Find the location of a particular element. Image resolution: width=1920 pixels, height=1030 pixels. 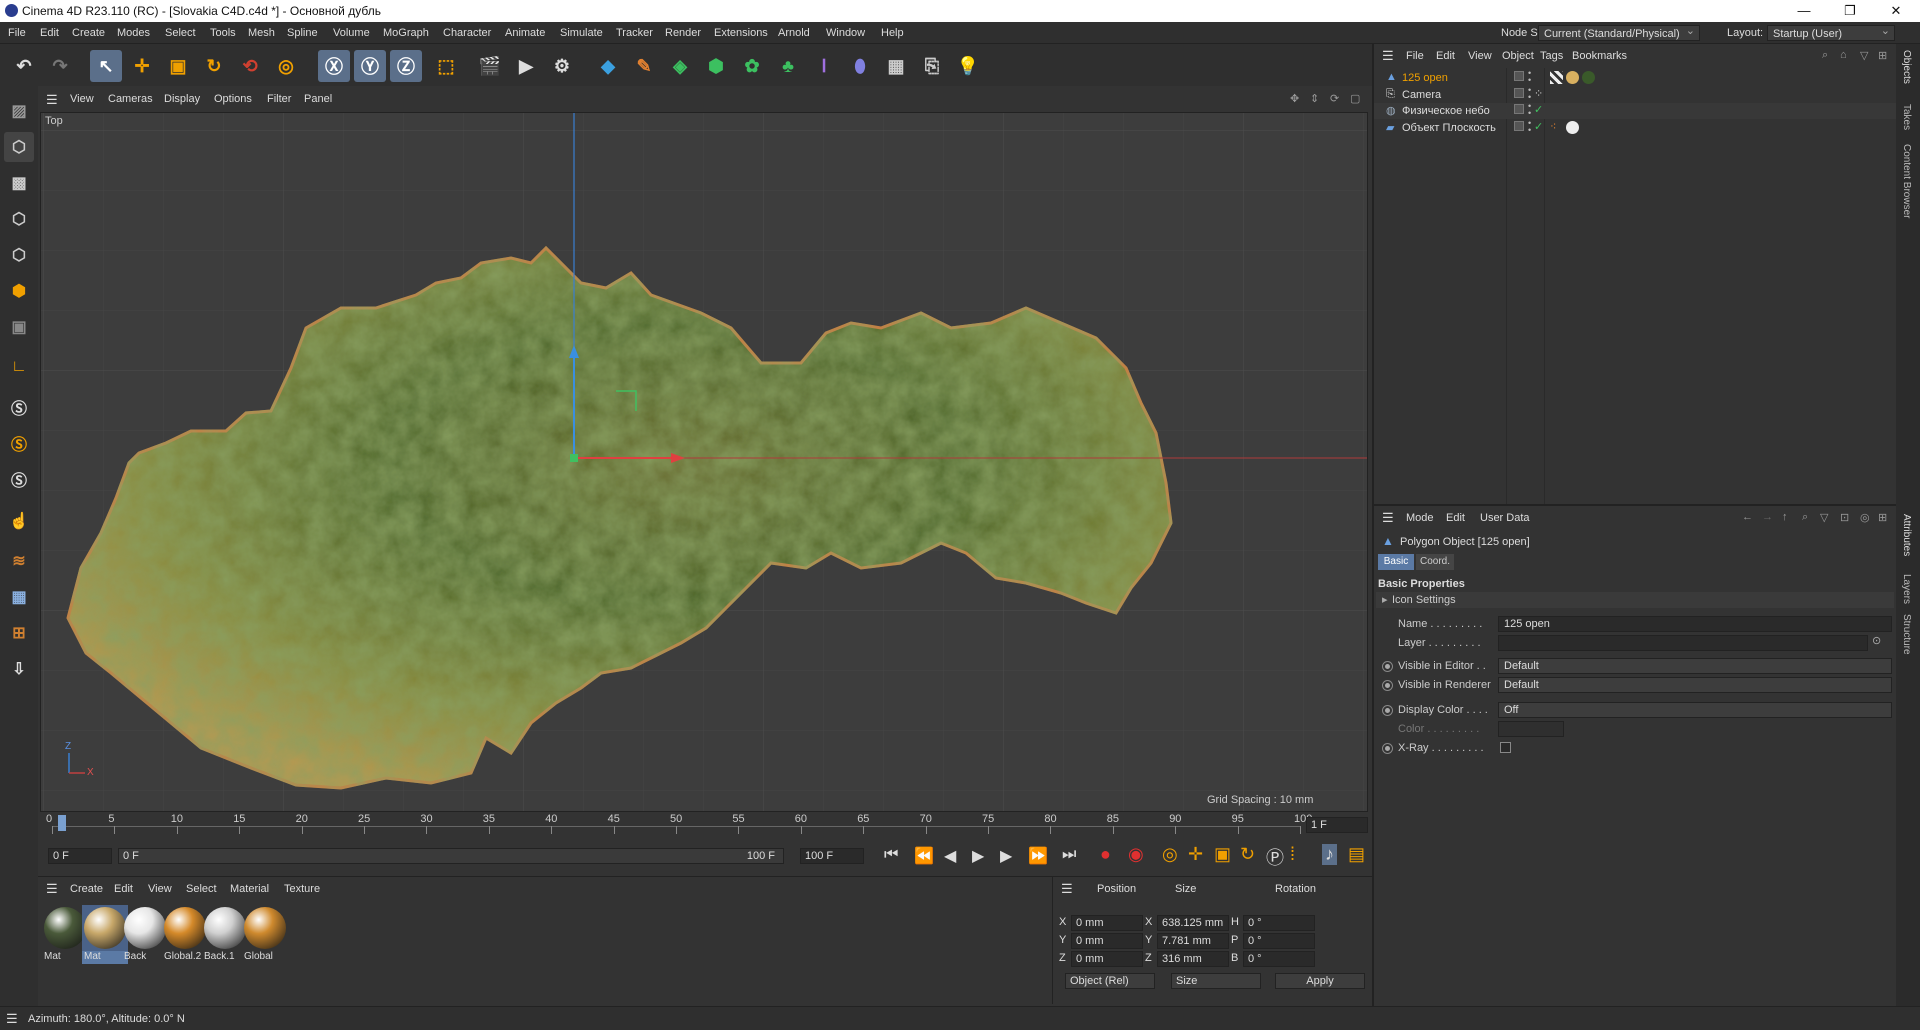

attribute-filter-icon: ▽ is located at coordinates (1824, 517).